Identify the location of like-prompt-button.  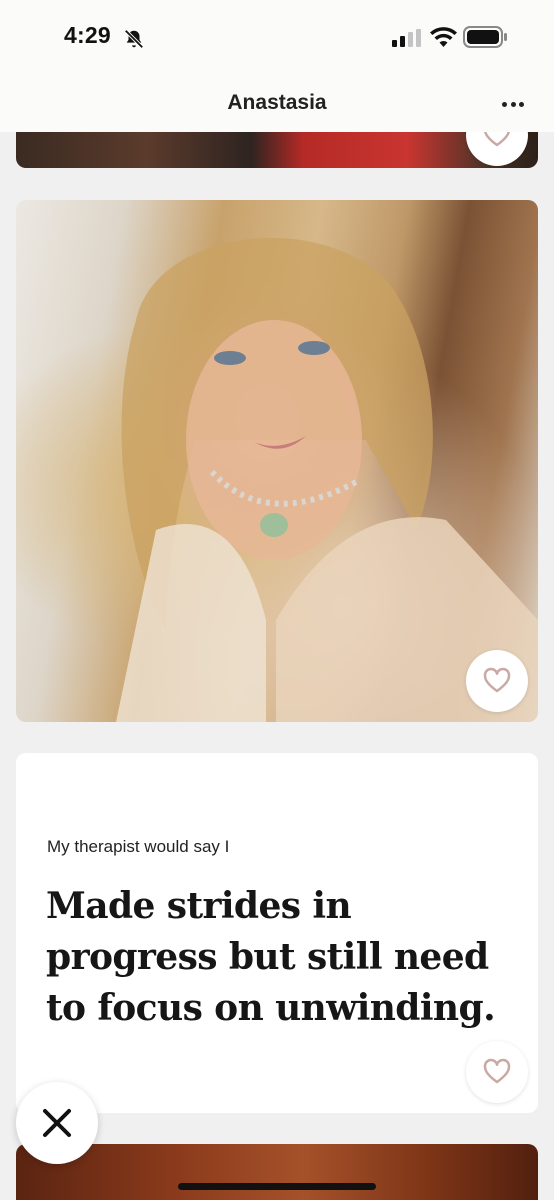
(497, 1072).